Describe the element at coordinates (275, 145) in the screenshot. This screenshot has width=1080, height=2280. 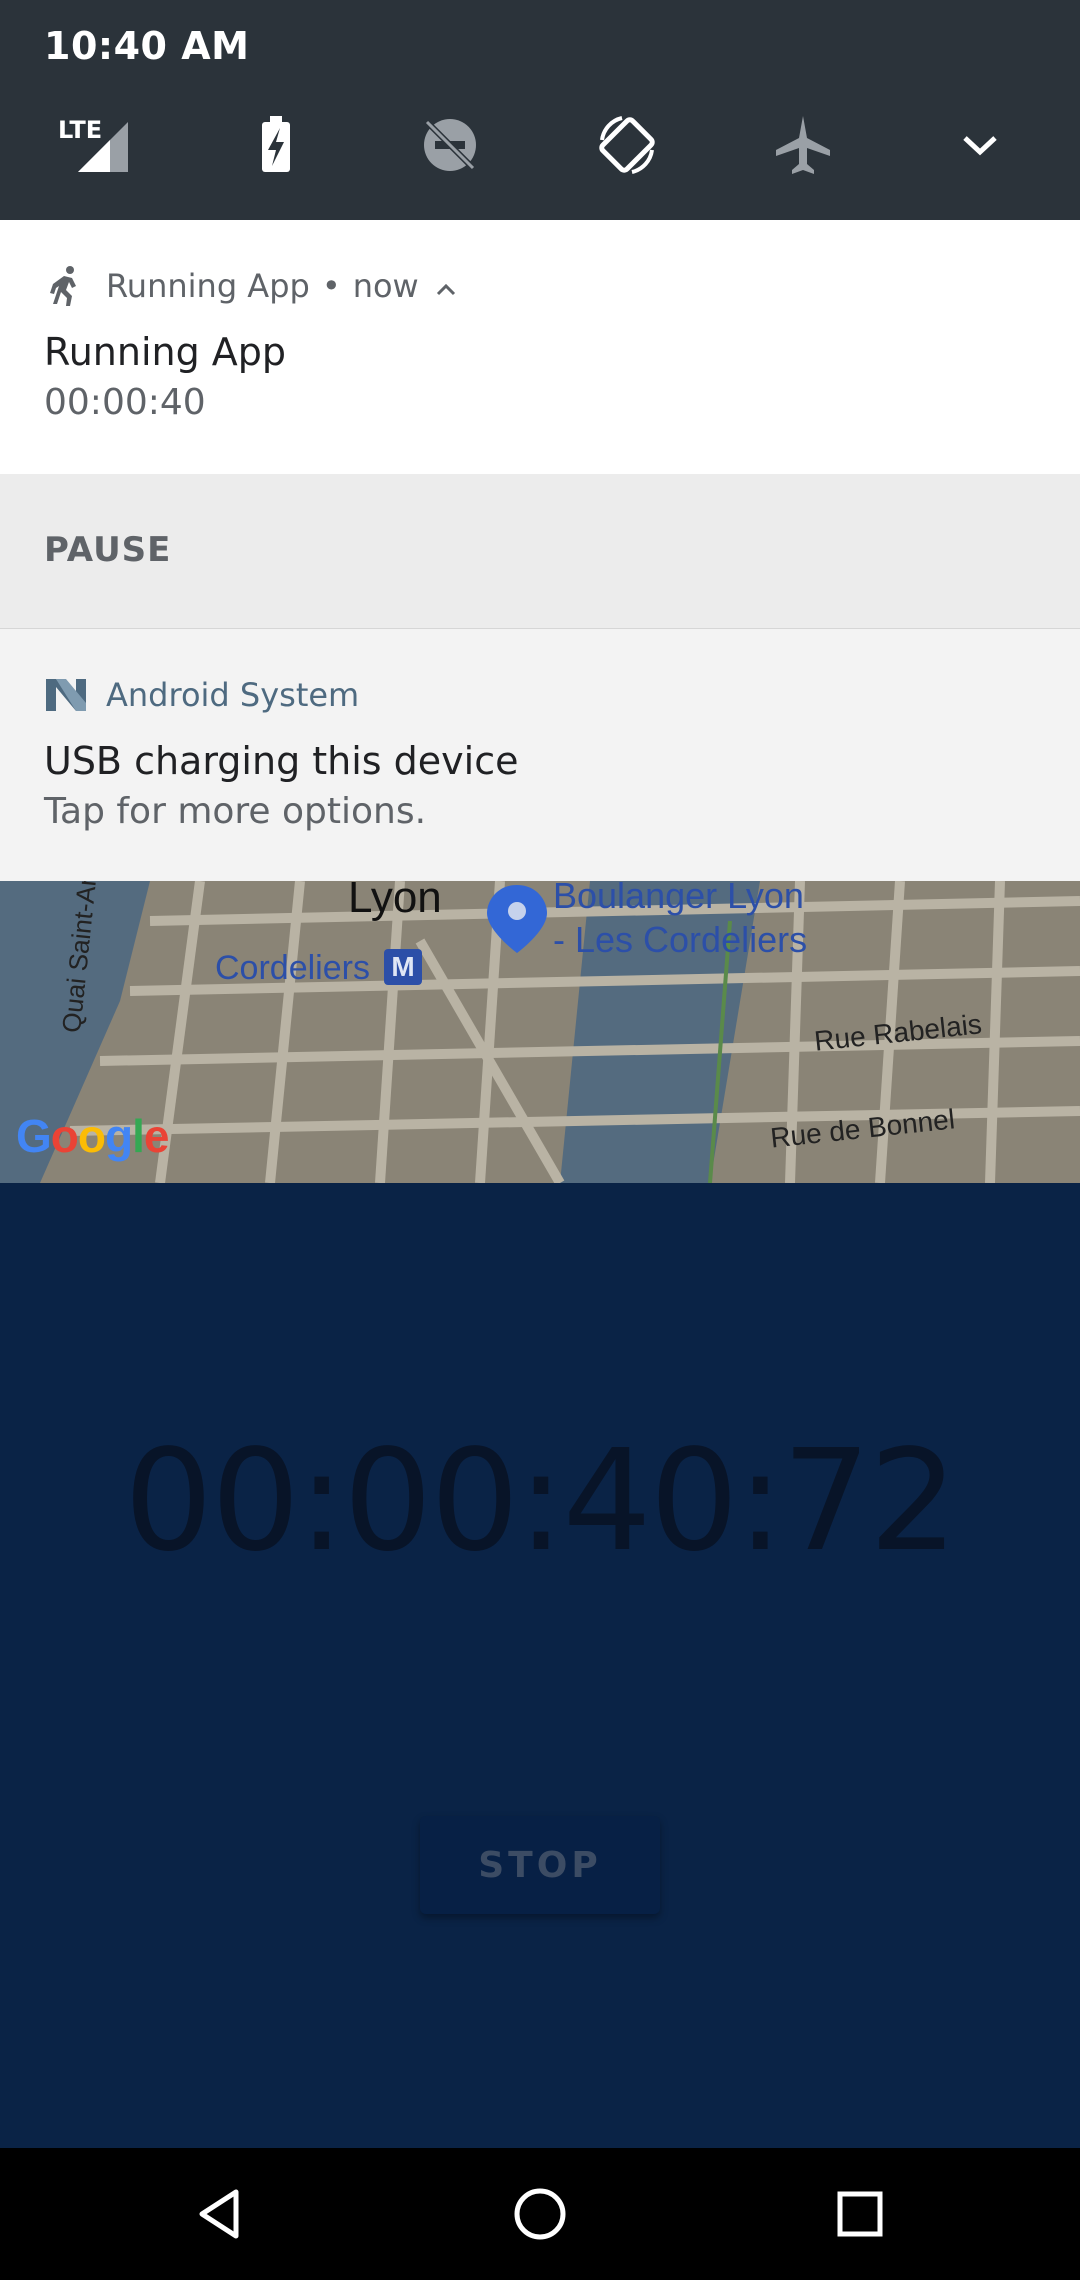
I see `battery-charging-icon` at that location.